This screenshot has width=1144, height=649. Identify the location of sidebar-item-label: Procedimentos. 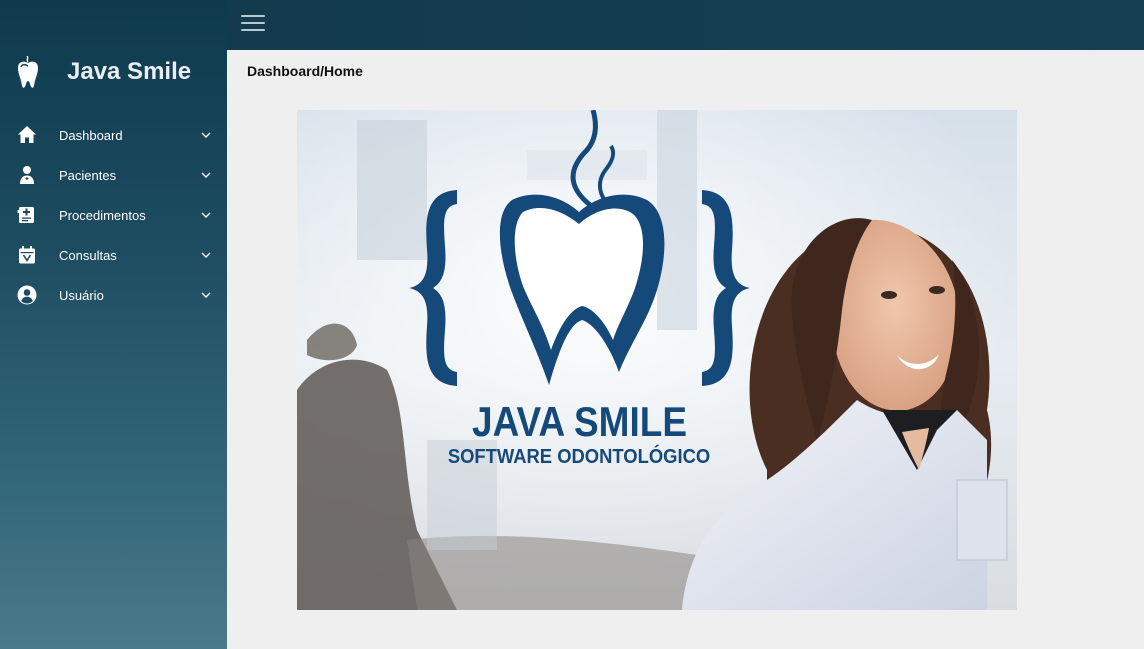
(102, 215).